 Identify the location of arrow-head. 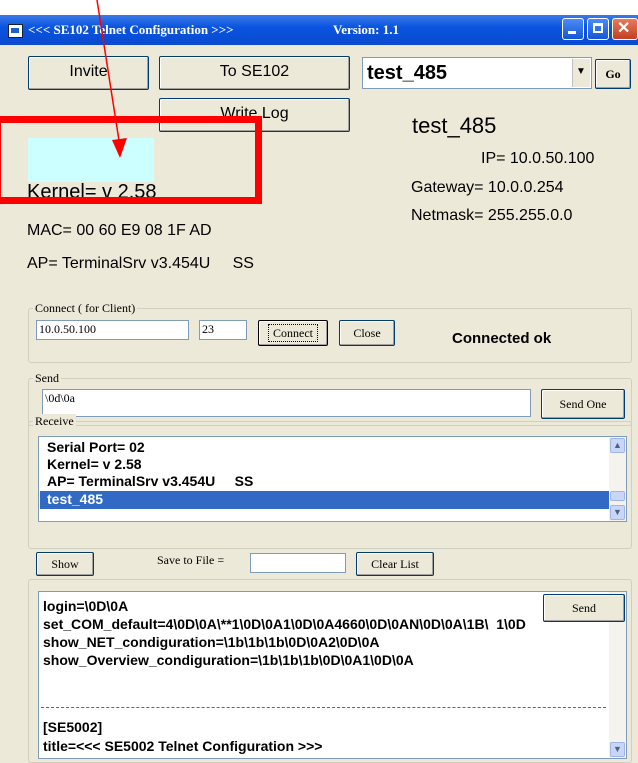
(119, 148).